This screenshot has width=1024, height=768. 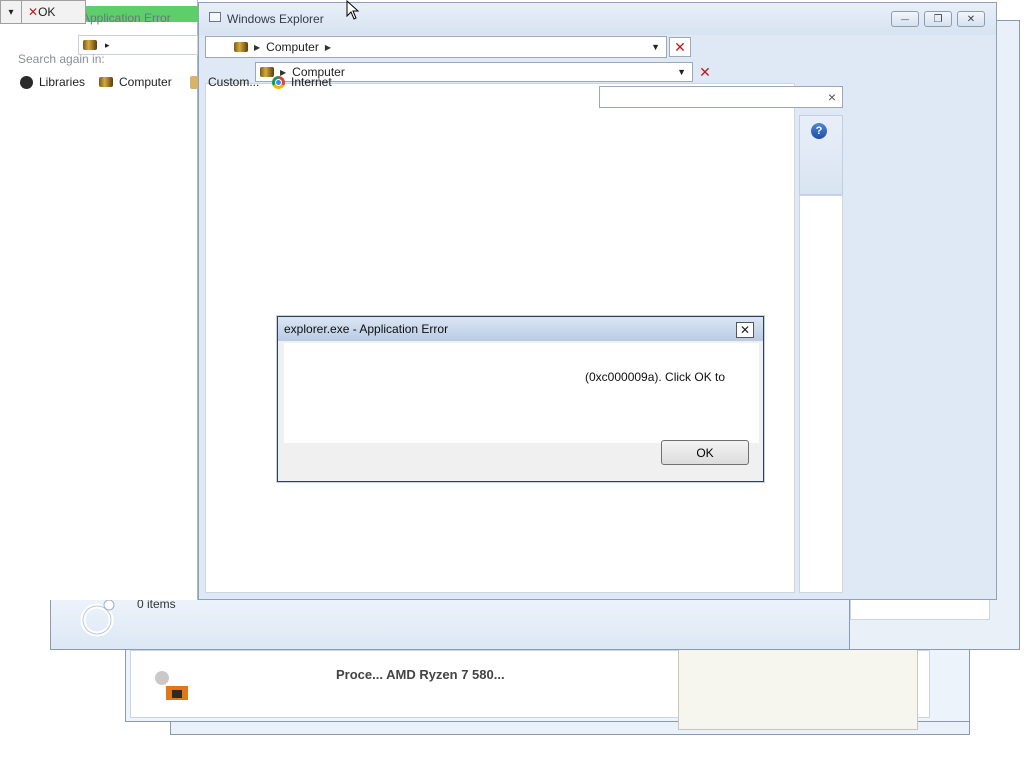 What do you see at coordinates (655, 377) in the screenshot?
I see `error-dialog-message: (0xc000009a). Click OK to` at bounding box center [655, 377].